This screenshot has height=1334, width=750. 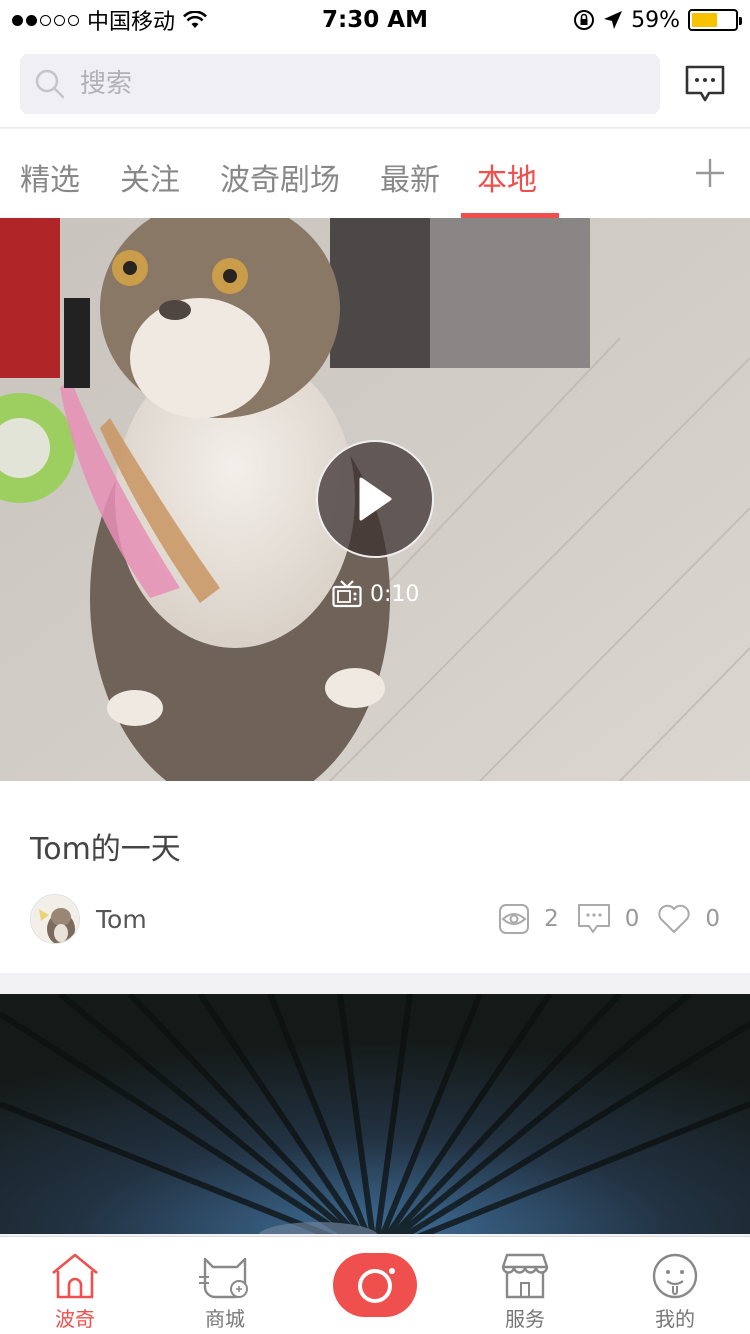 I want to click on category-tabs: 精选 关注 波奇剧场 最新 本地, so click(x=375, y=173).